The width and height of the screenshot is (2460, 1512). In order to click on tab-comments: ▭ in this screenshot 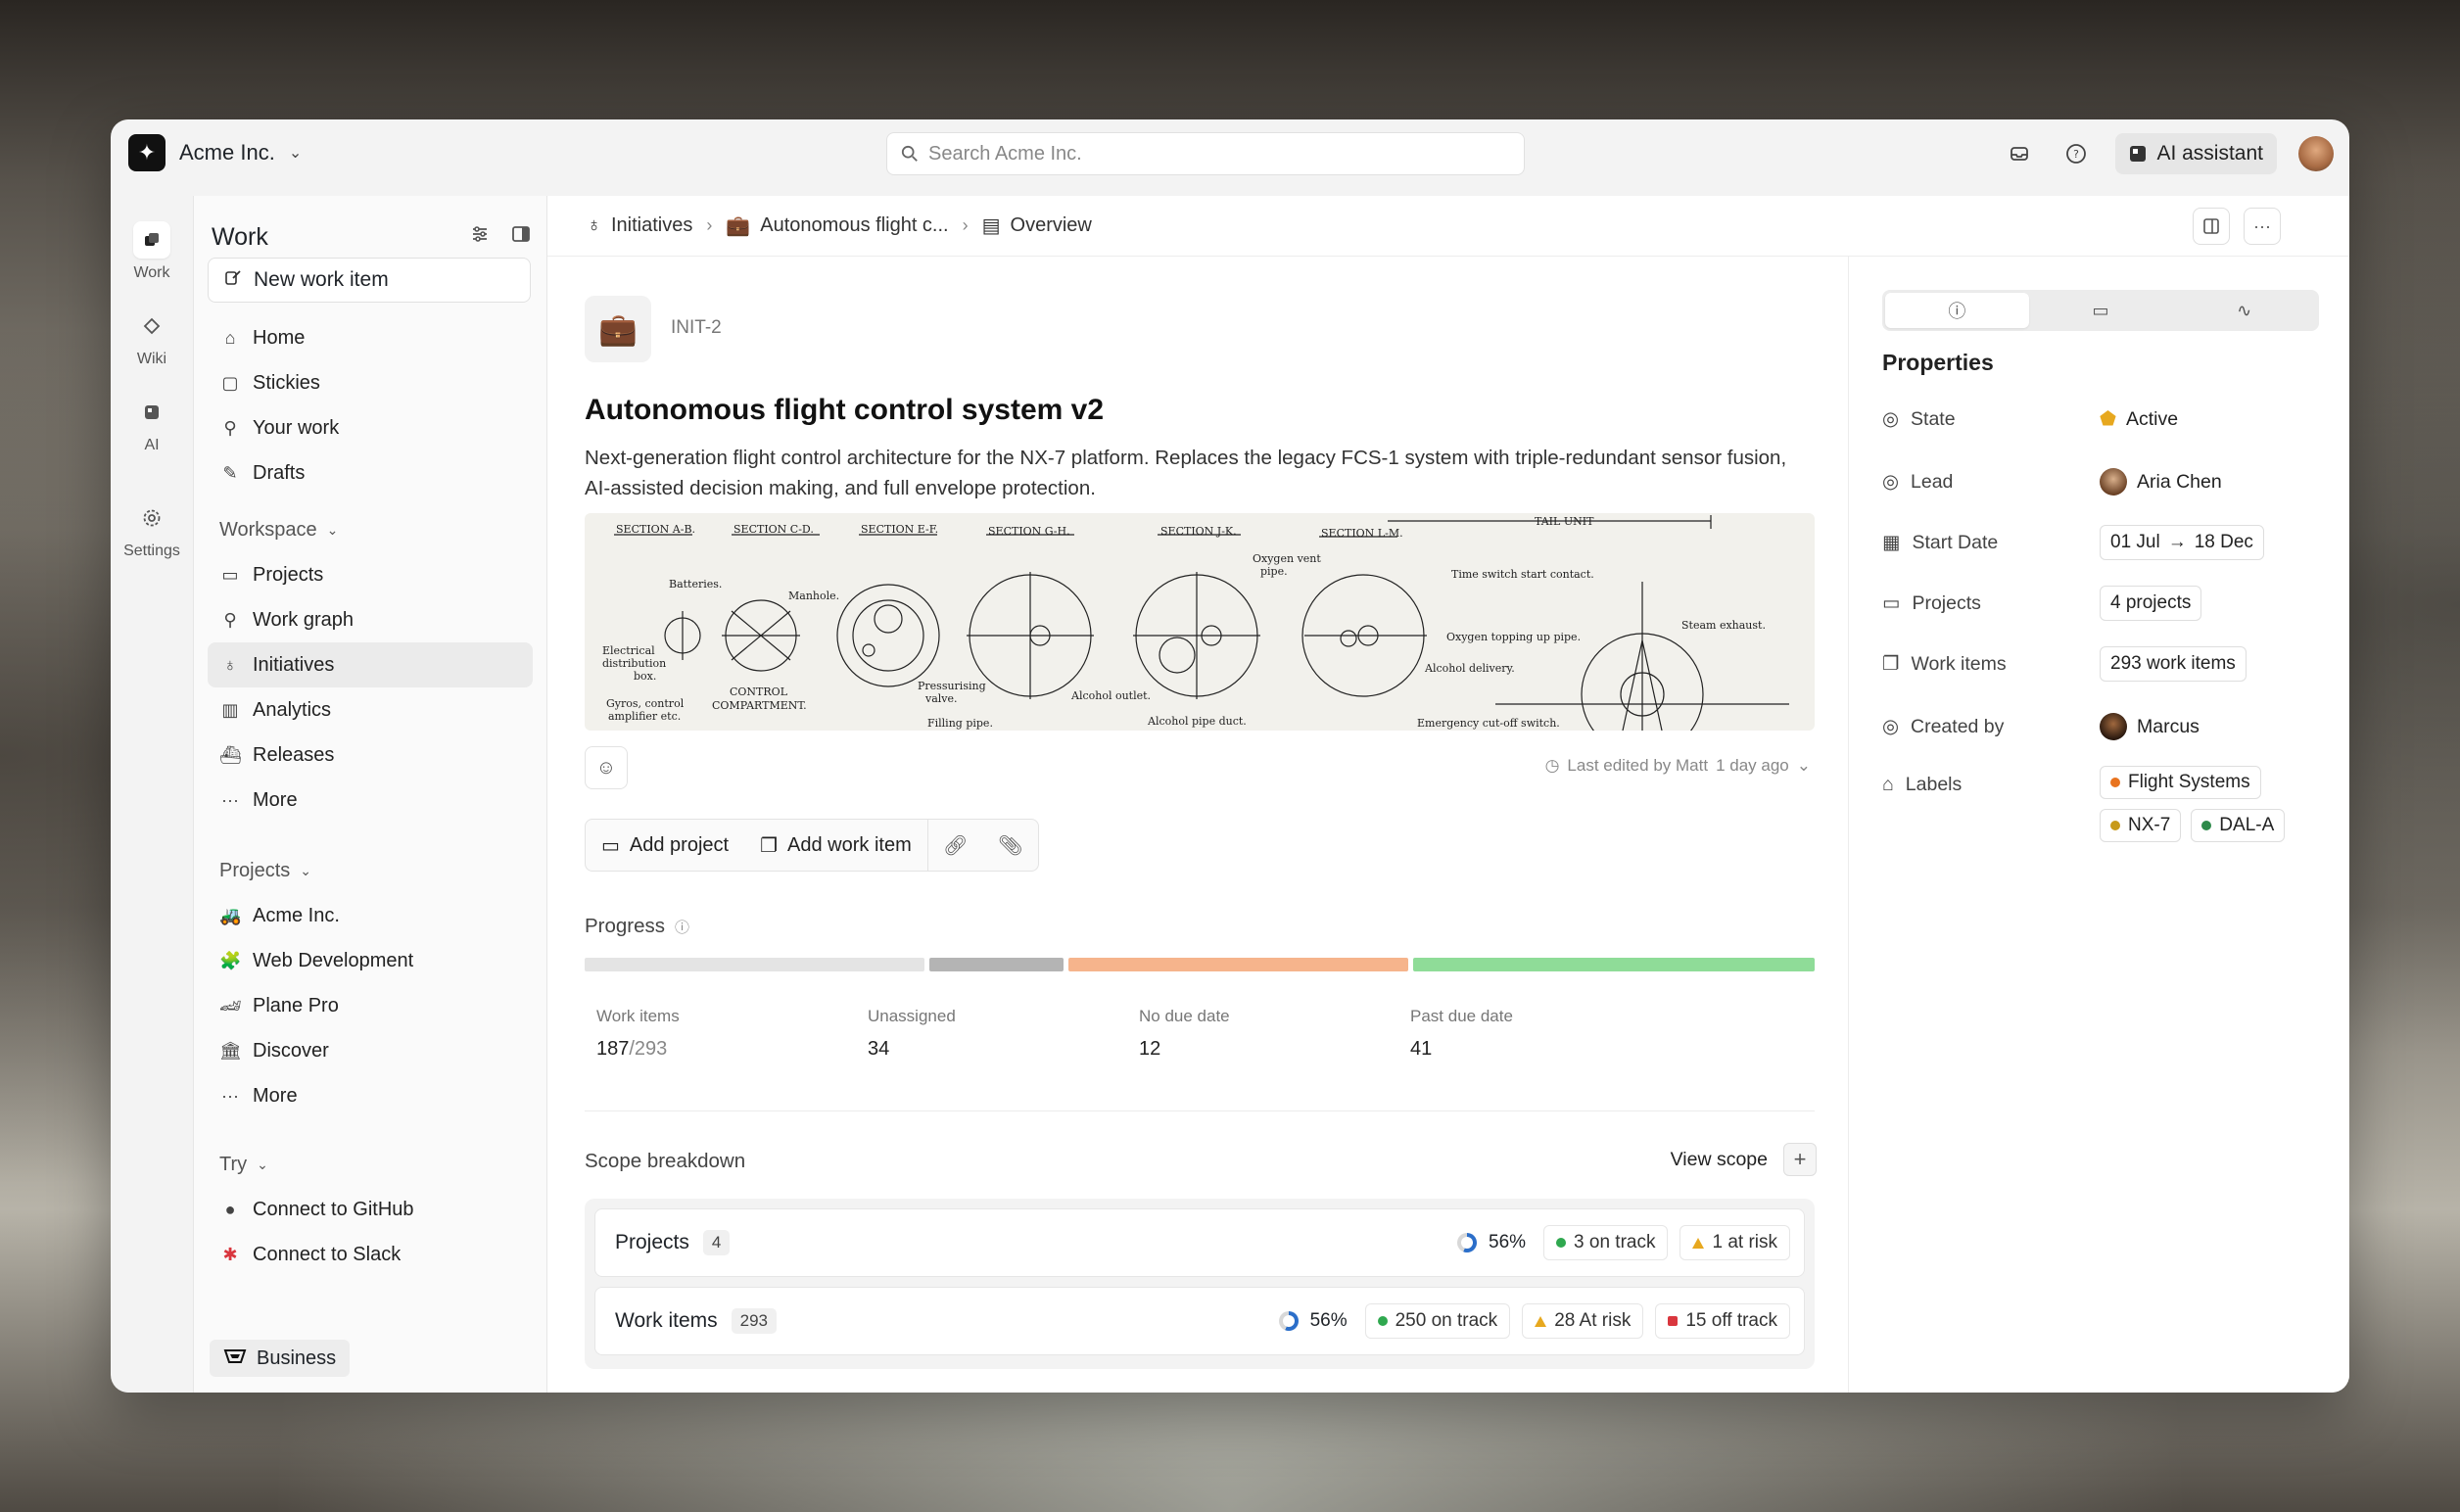, I will do `click(2101, 310)`.